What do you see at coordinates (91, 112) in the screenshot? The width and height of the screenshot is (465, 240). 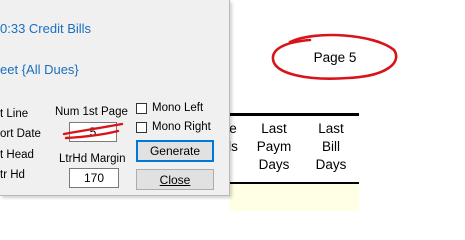 I see `num-first-page-label: Num 1st Page` at bounding box center [91, 112].